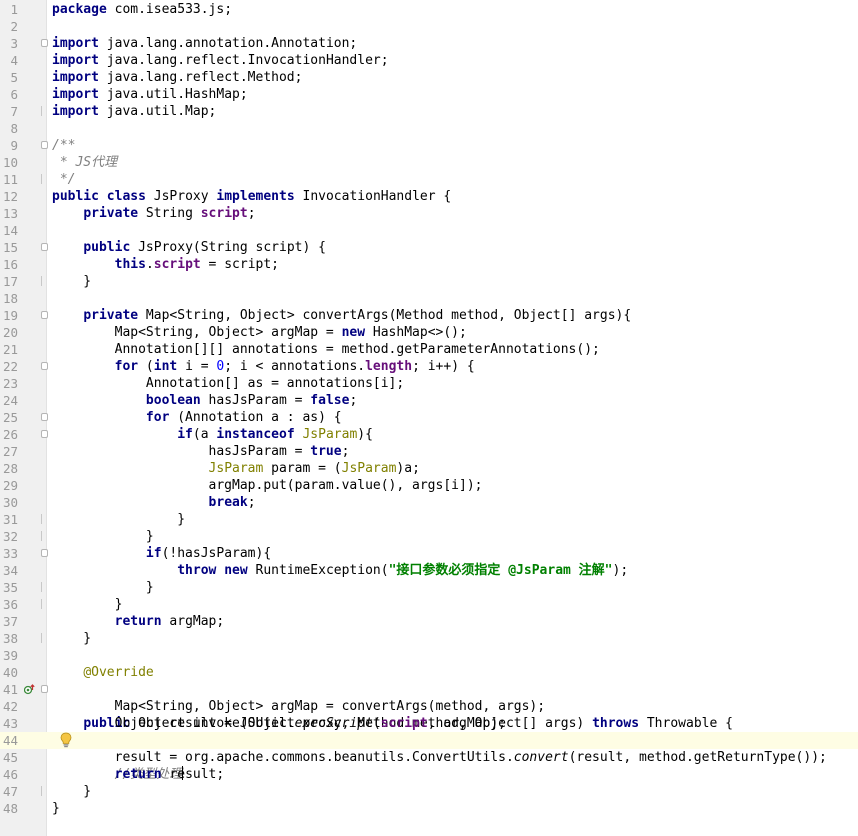 The width and height of the screenshot is (858, 836). What do you see at coordinates (429, 519) in the screenshot?
I see `code-line: 31 }` at bounding box center [429, 519].